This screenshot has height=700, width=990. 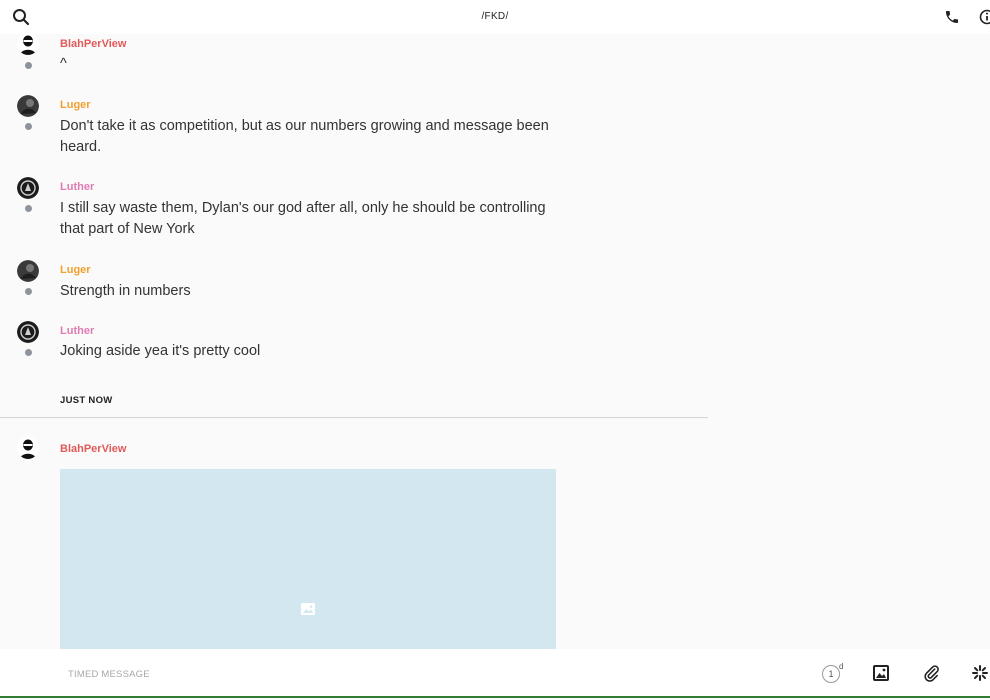 What do you see at coordinates (354, 417) in the screenshot?
I see `divider-line` at bounding box center [354, 417].